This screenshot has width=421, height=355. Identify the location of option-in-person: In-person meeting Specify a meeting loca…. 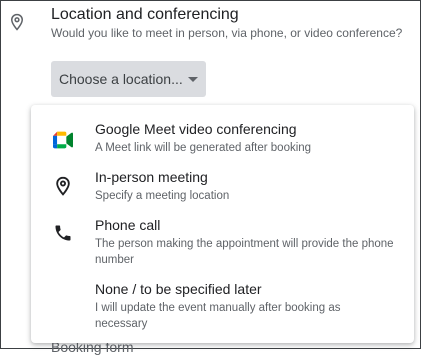
(222, 189).